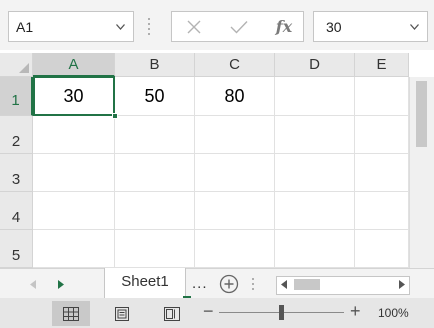 Image resolution: width=434 pixels, height=328 pixels. I want to click on select-all-button, so click(16, 65).